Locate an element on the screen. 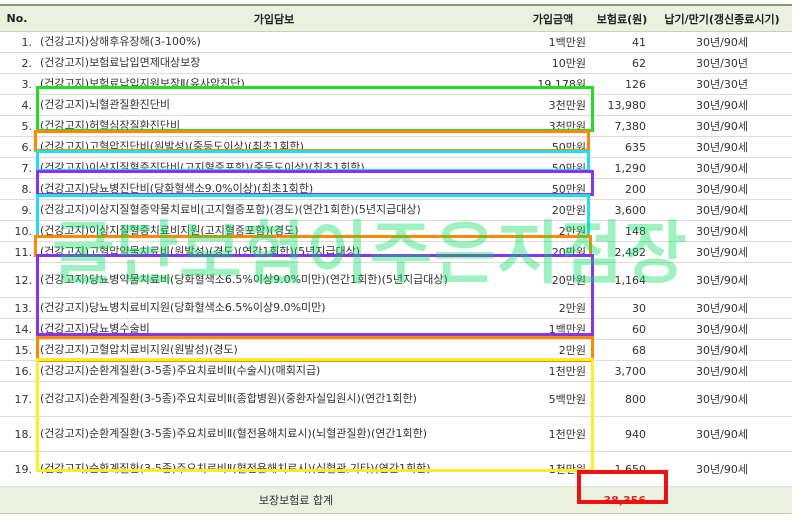 The image size is (800, 526). row-number: 7. is located at coordinates (17, 168).